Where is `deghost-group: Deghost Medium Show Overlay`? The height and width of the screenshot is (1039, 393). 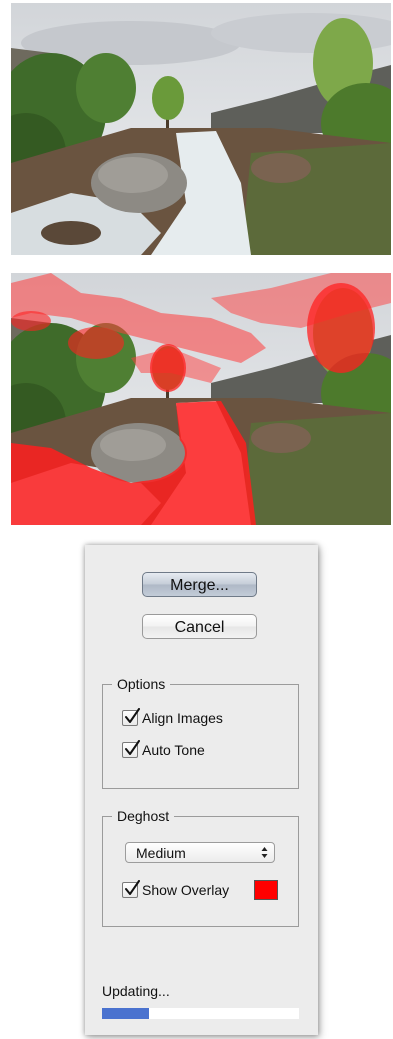 deghost-group: Deghost Medium Show Overlay is located at coordinates (200, 867).